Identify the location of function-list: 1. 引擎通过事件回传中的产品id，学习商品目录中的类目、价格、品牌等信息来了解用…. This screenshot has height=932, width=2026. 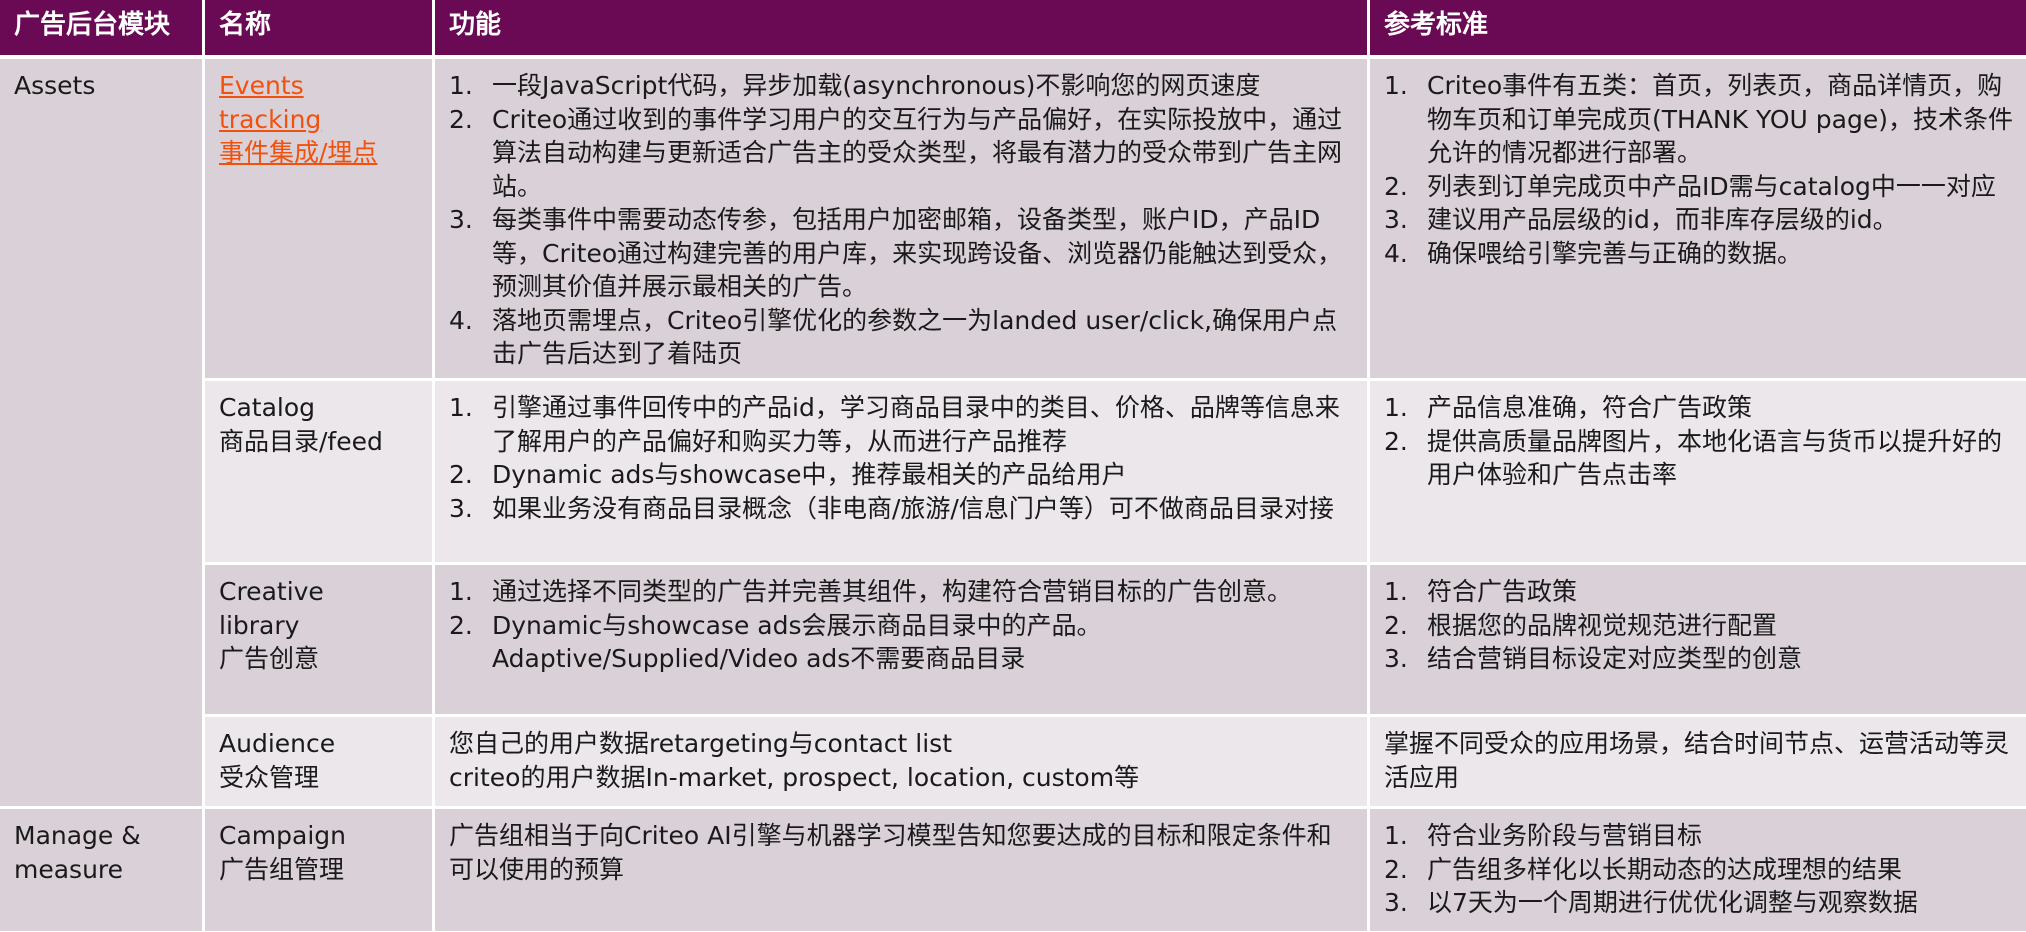
(902, 458).